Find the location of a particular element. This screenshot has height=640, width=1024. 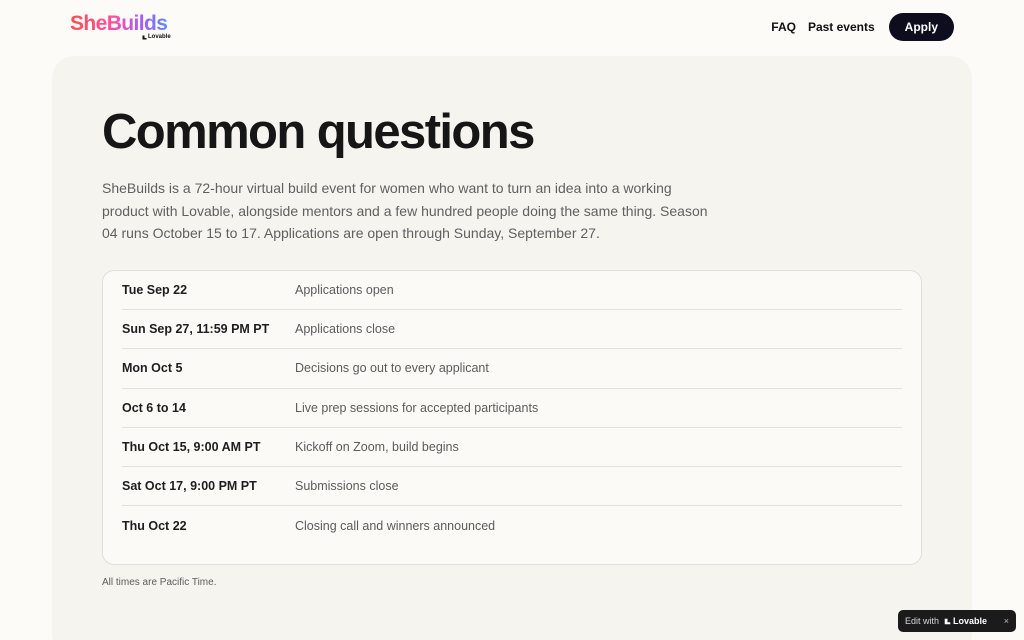

page-title: Common questions is located at coordinates (318, 132).